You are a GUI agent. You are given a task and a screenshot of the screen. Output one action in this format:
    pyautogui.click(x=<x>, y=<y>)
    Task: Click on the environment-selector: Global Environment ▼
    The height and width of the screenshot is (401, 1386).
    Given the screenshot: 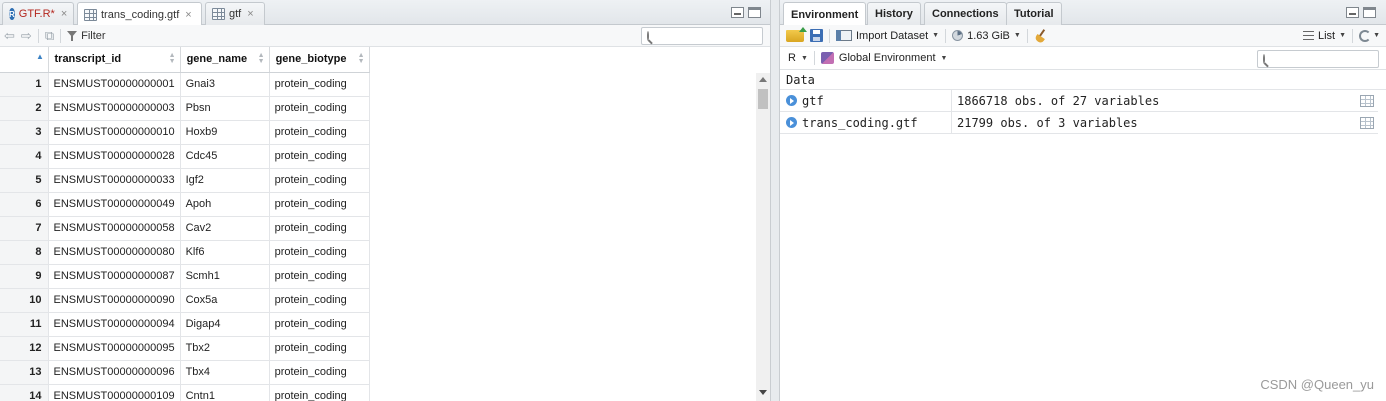 What is the action you would take?
    pyautogui.click(x=884, y=58)
    